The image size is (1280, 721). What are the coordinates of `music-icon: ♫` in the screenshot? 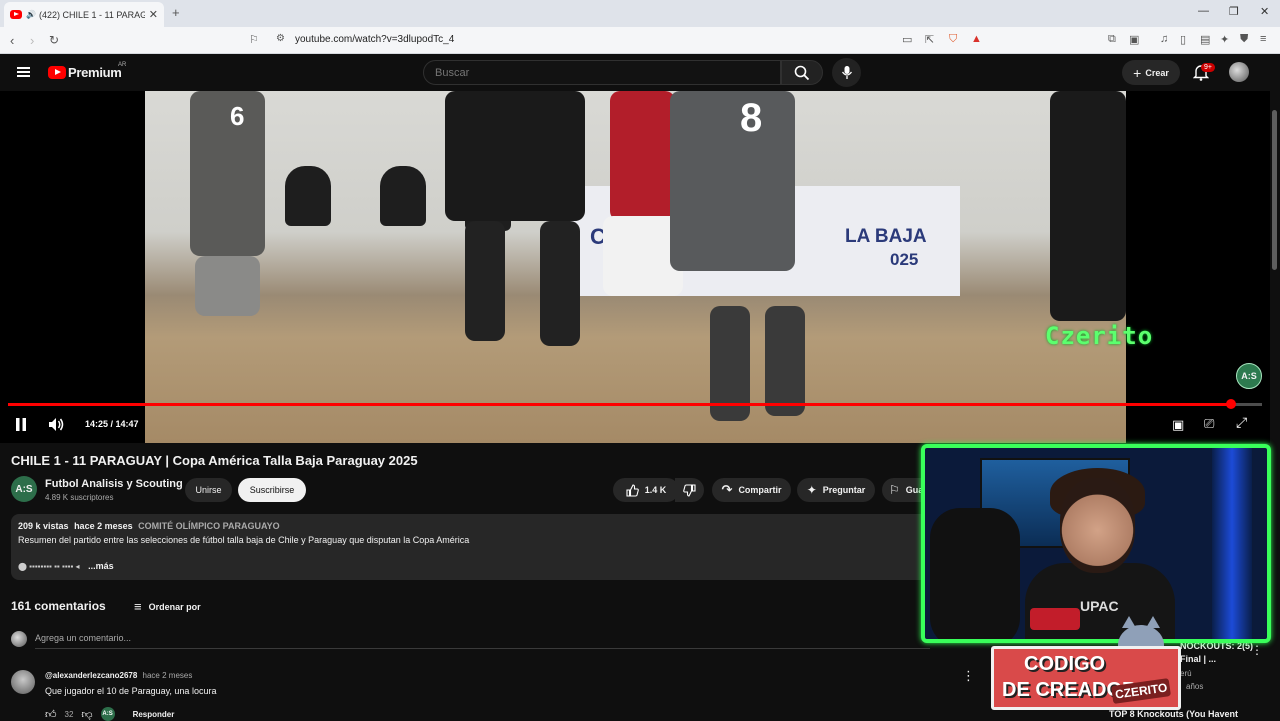 It's located at (1164, 39).